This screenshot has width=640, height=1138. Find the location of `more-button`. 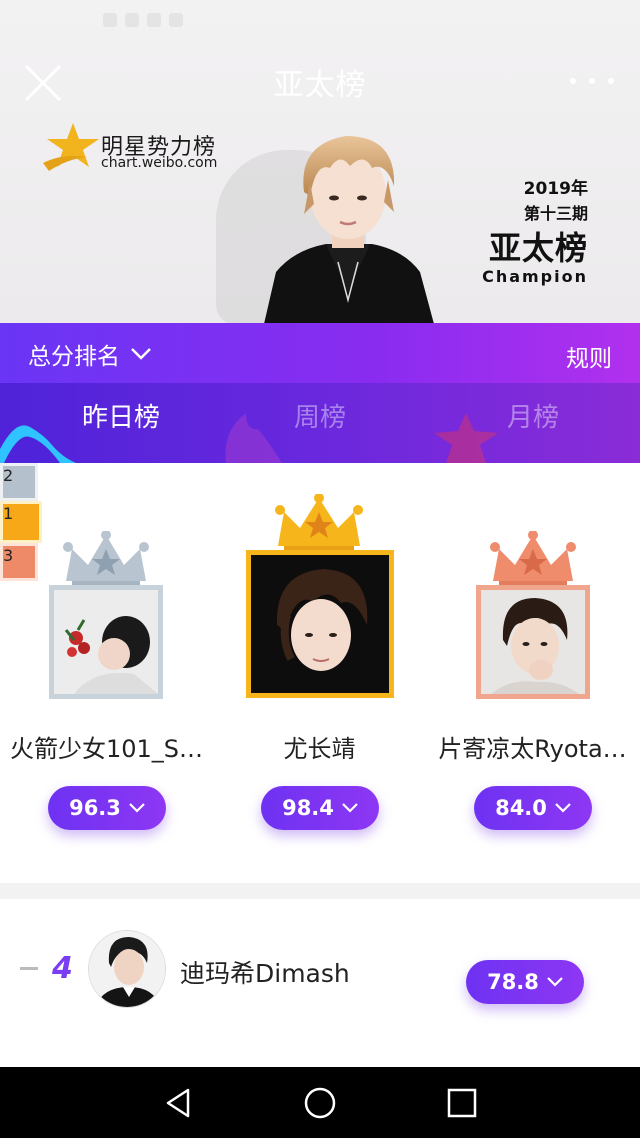

more-button is located at coordinates (592, 81).